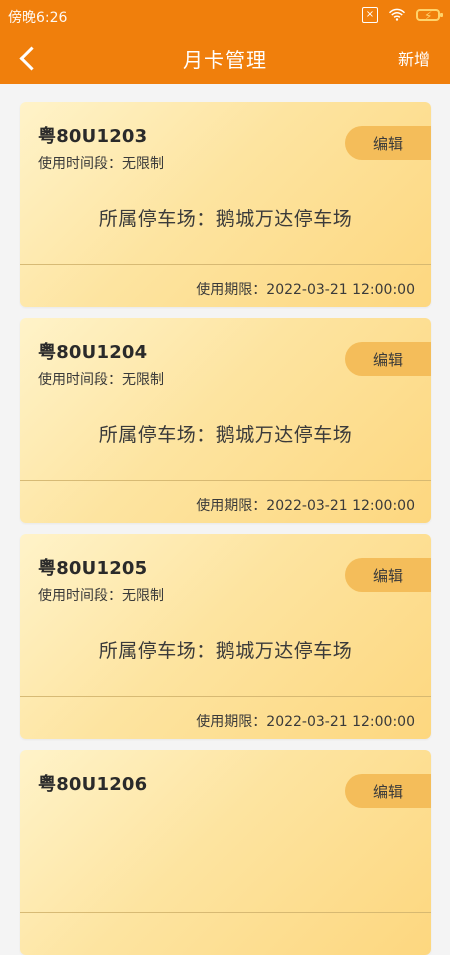 This screenshot has height=955, width=450. I want to click on page-title: 月卡管理, so click(225, 60).